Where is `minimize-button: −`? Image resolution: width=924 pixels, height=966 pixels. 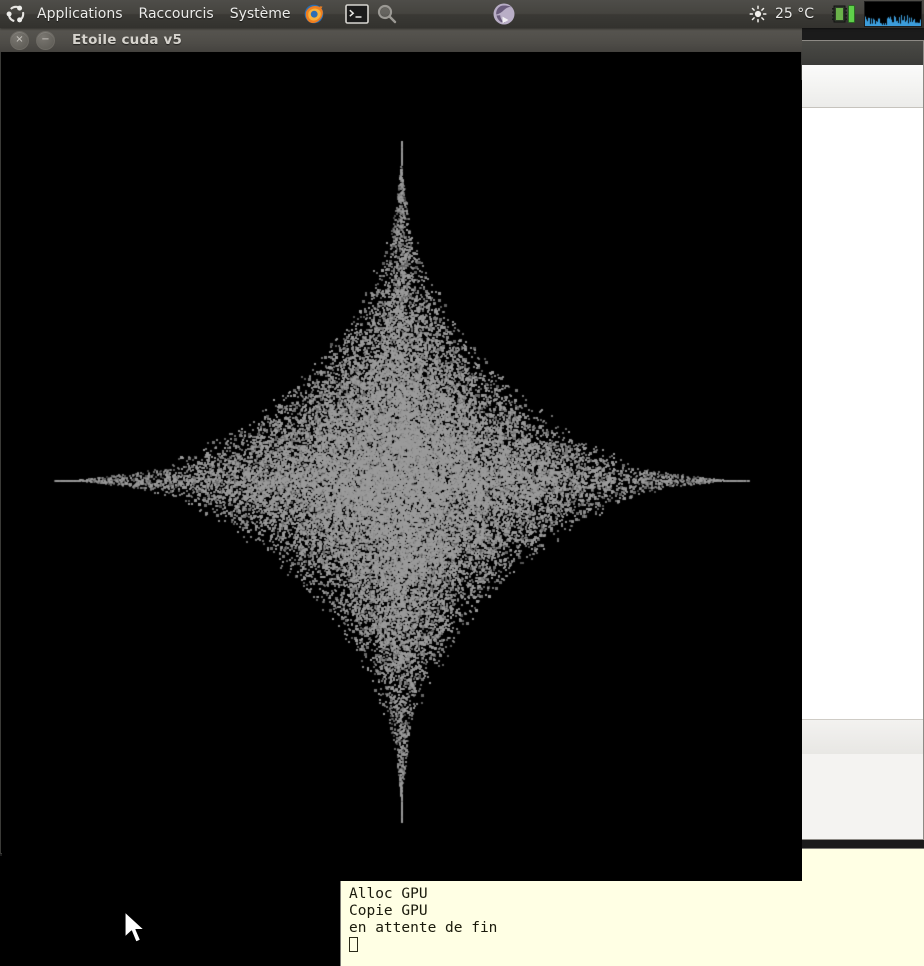
minimize-button: − is located at coordinates (45, 40).